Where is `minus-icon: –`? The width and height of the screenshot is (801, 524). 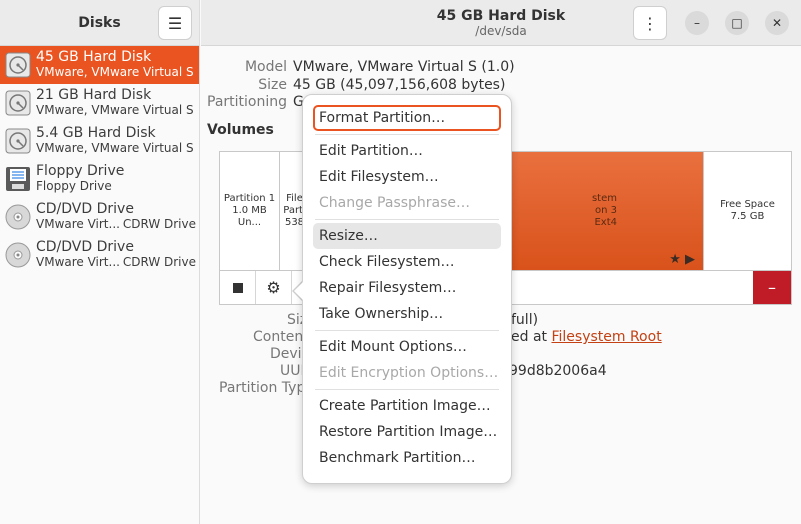
minus-icon: – is located at coordinates (772, 287).